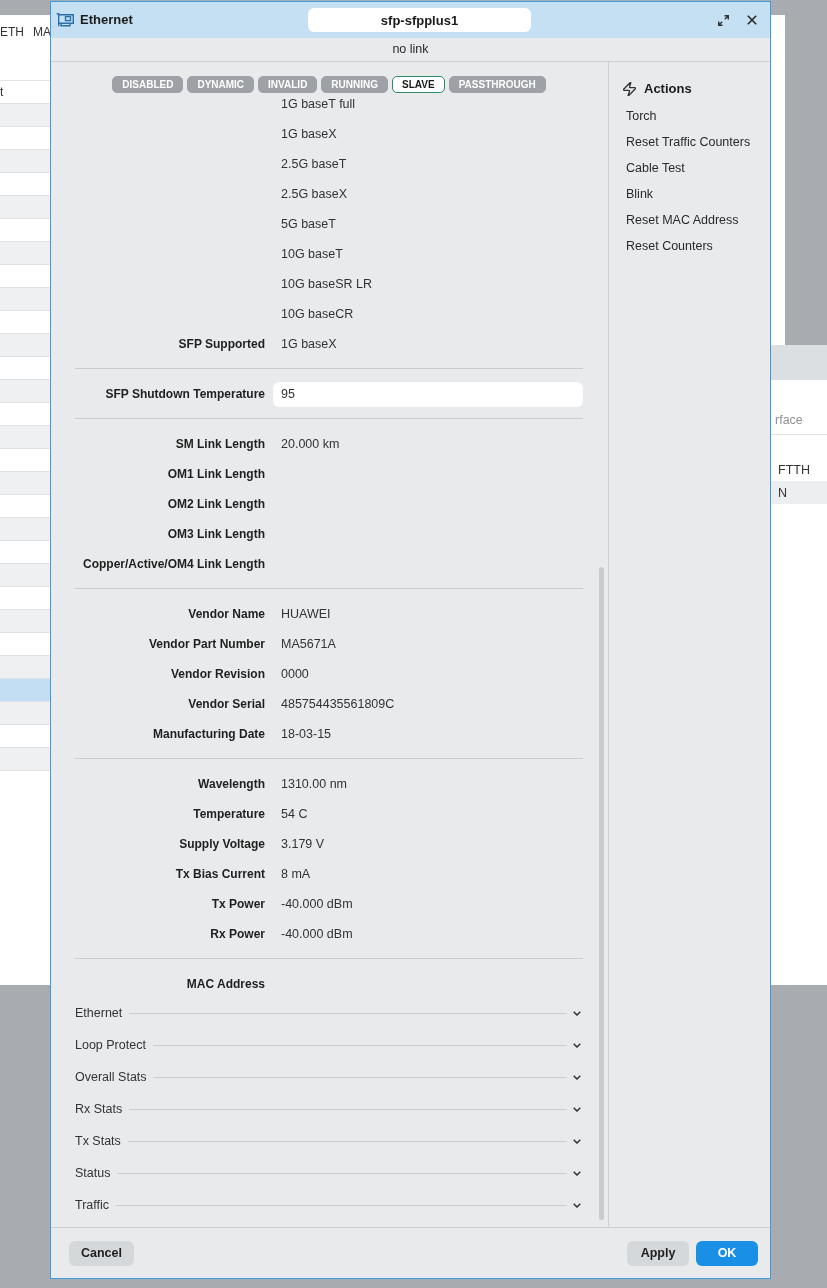  What do you see at coordinates (308, 644) in the screenshot?
I see `field-value: MA5671A` at bounding box center [308, 644].